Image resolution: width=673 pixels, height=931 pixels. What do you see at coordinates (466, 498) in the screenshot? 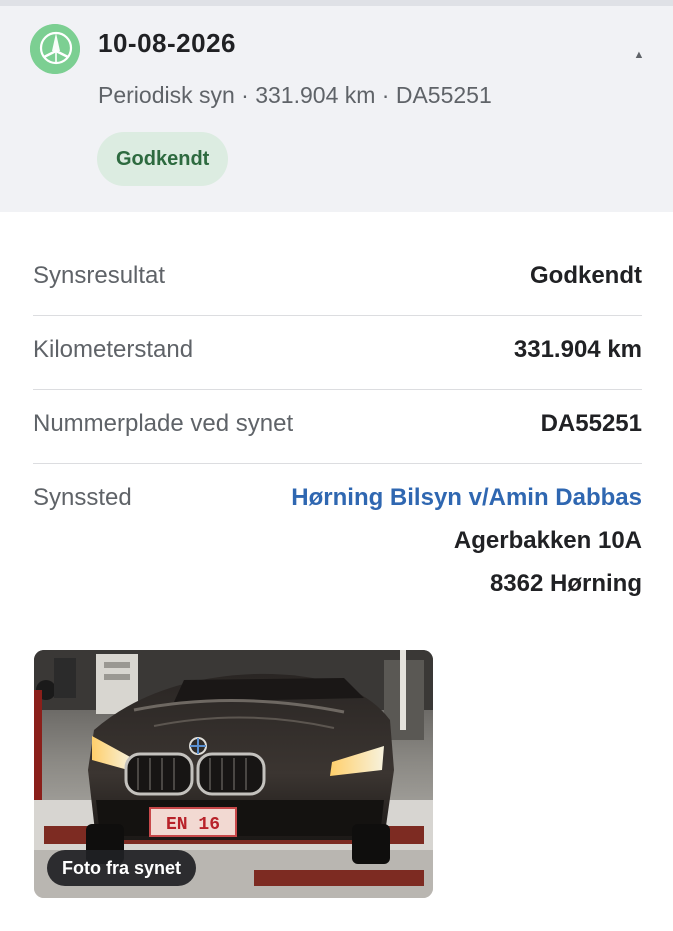
I see `inspection-station-link: Hørning Bilsyn v/Amin Dabbas` at bounding box center [466, 498].